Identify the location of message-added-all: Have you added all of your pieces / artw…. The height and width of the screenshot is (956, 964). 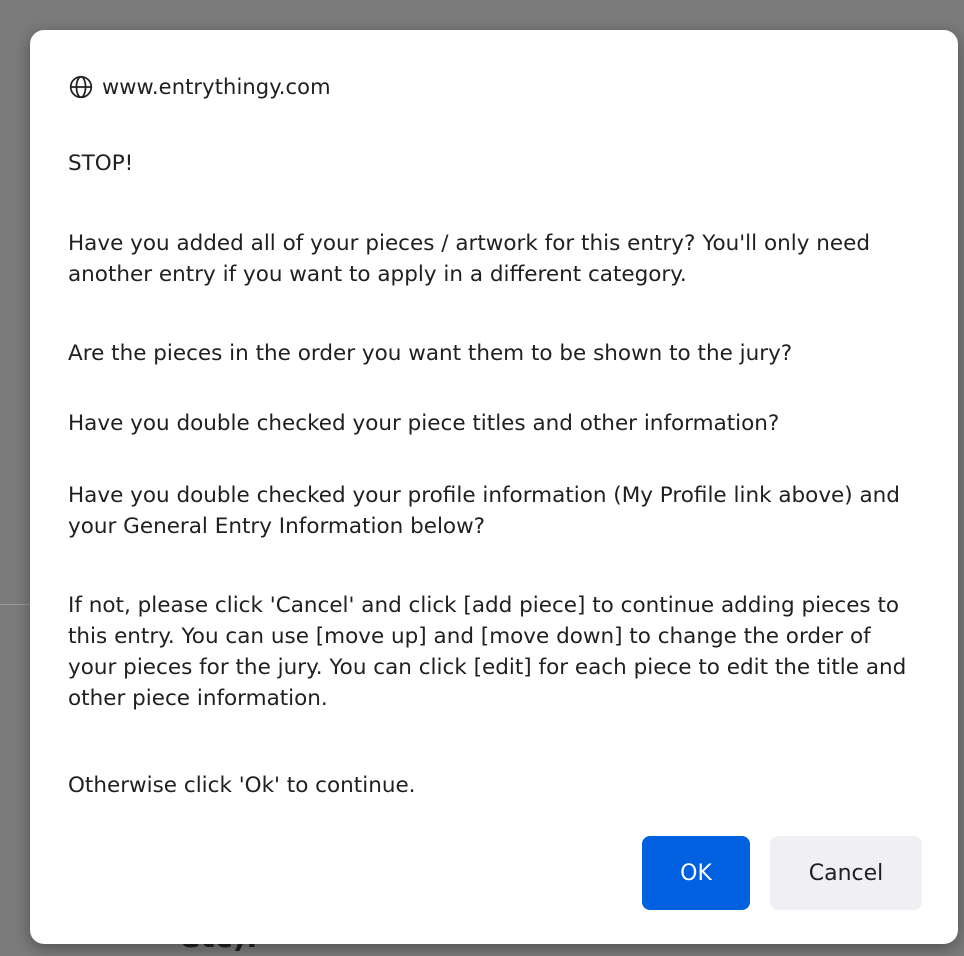
(472, 259).